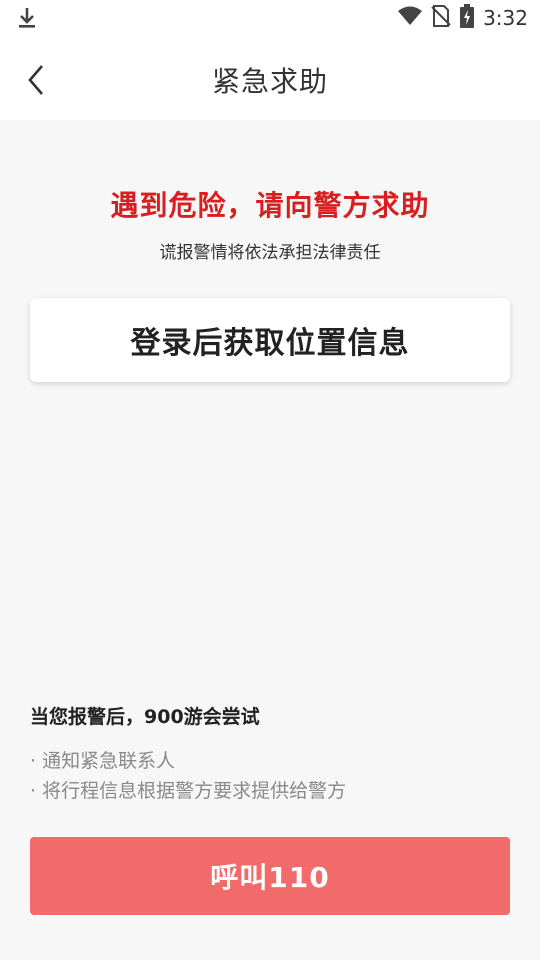 This screenshot has width=540, height=960. Describe the element at coordinates (270, 18) in the screenshot. I see `status-bar: 3:32` at that location.